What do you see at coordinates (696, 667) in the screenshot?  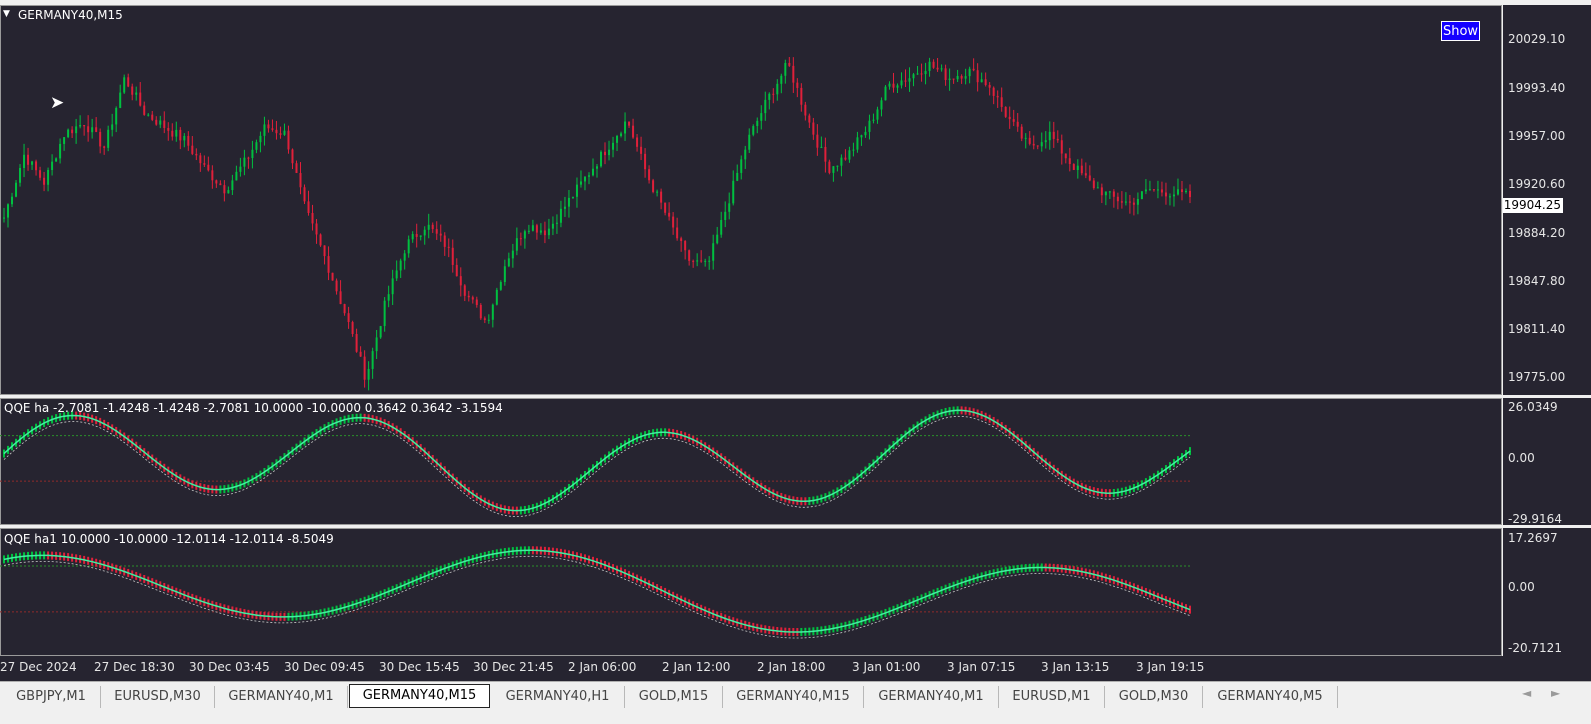 I see `time-tick: 2 Jan 12:00` at bounding box center [696, 667].